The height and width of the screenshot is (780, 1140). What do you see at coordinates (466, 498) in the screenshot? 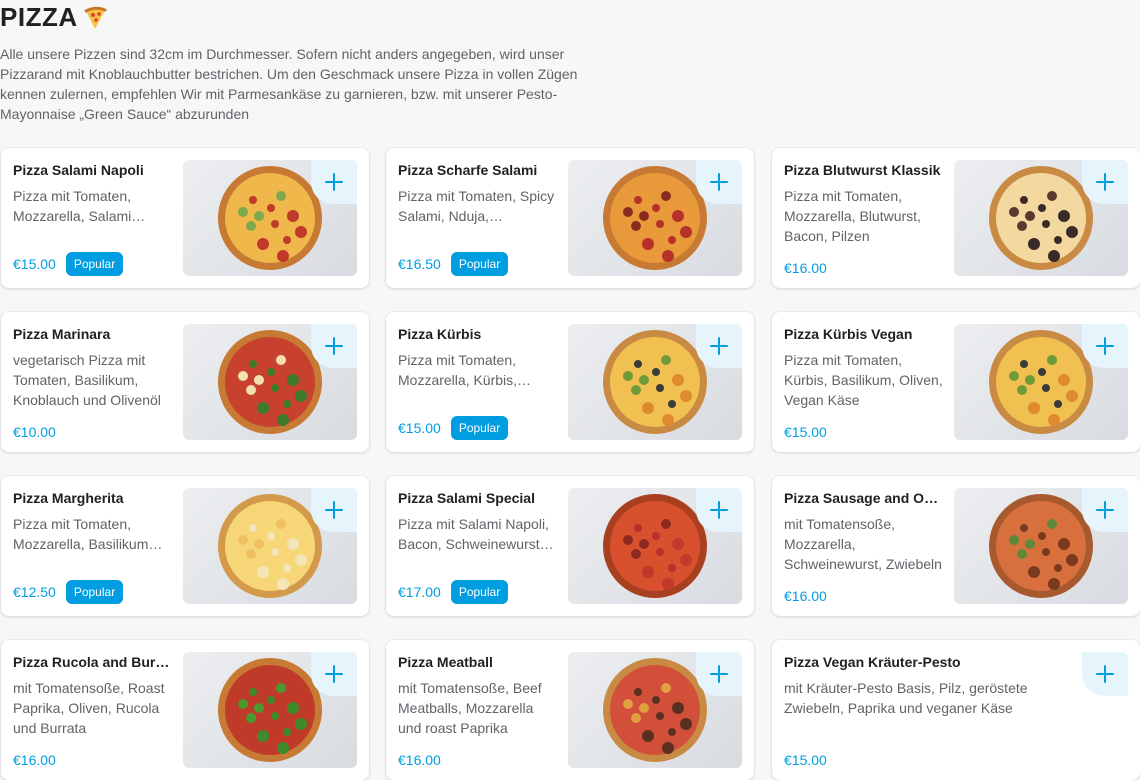
I see `item-name: Pizza Salami Special` at bounding box center [466, 498].